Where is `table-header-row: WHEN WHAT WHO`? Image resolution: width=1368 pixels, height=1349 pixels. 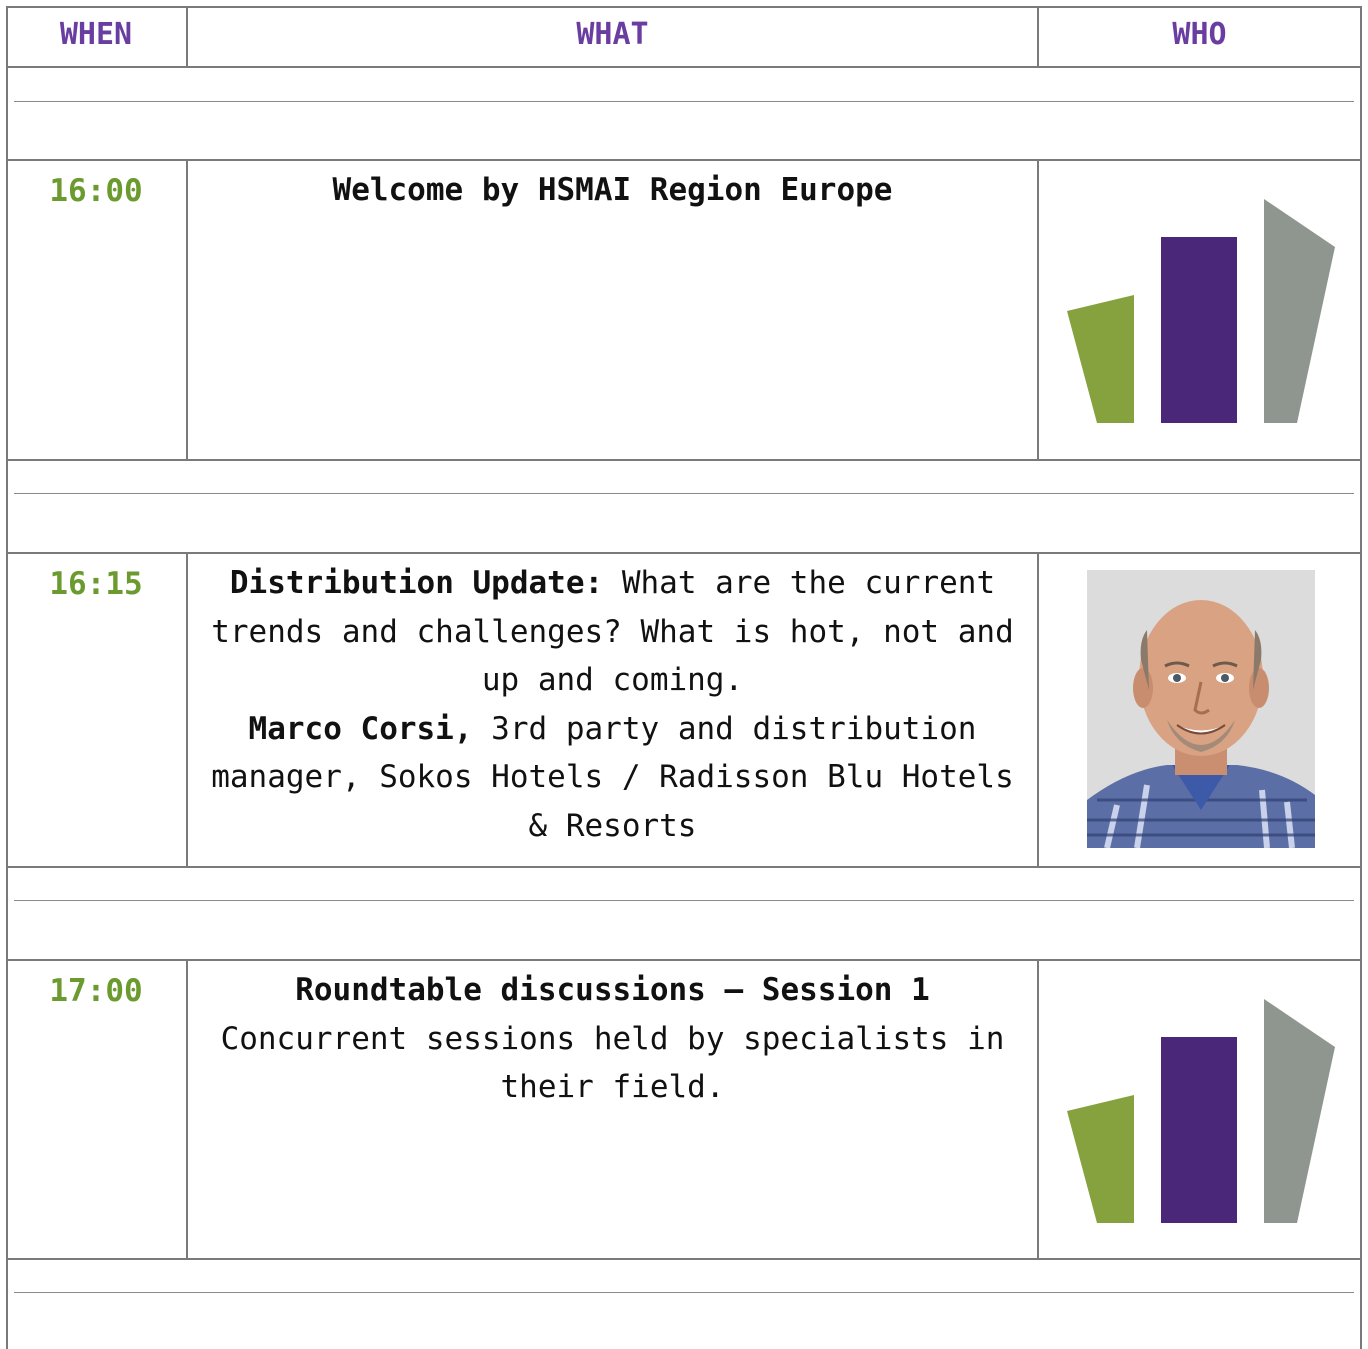
table-header-row: WHEN WHAT WHO is located at coordinates (684, 37).